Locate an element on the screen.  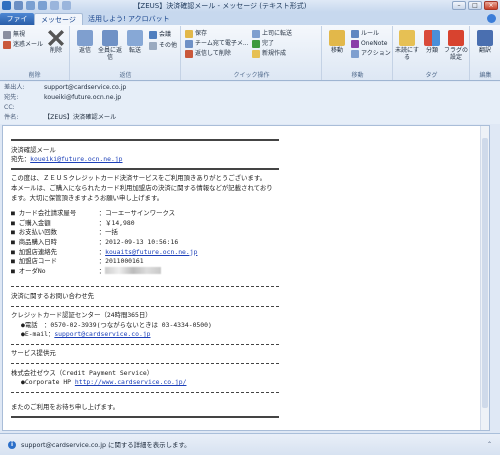
from-row: 差出人: support@cardservice.co.jp is located at coordinates (65, 88).